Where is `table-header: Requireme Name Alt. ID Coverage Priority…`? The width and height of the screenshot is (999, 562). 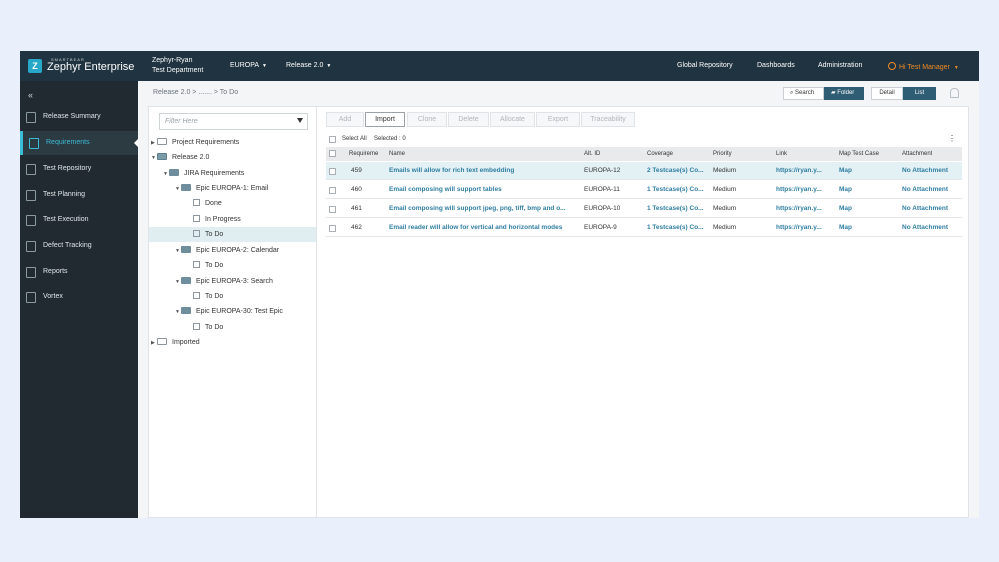 table-header: Requireme Name Alt. ID Coverage Priority… is located at coordinates (644, 154).